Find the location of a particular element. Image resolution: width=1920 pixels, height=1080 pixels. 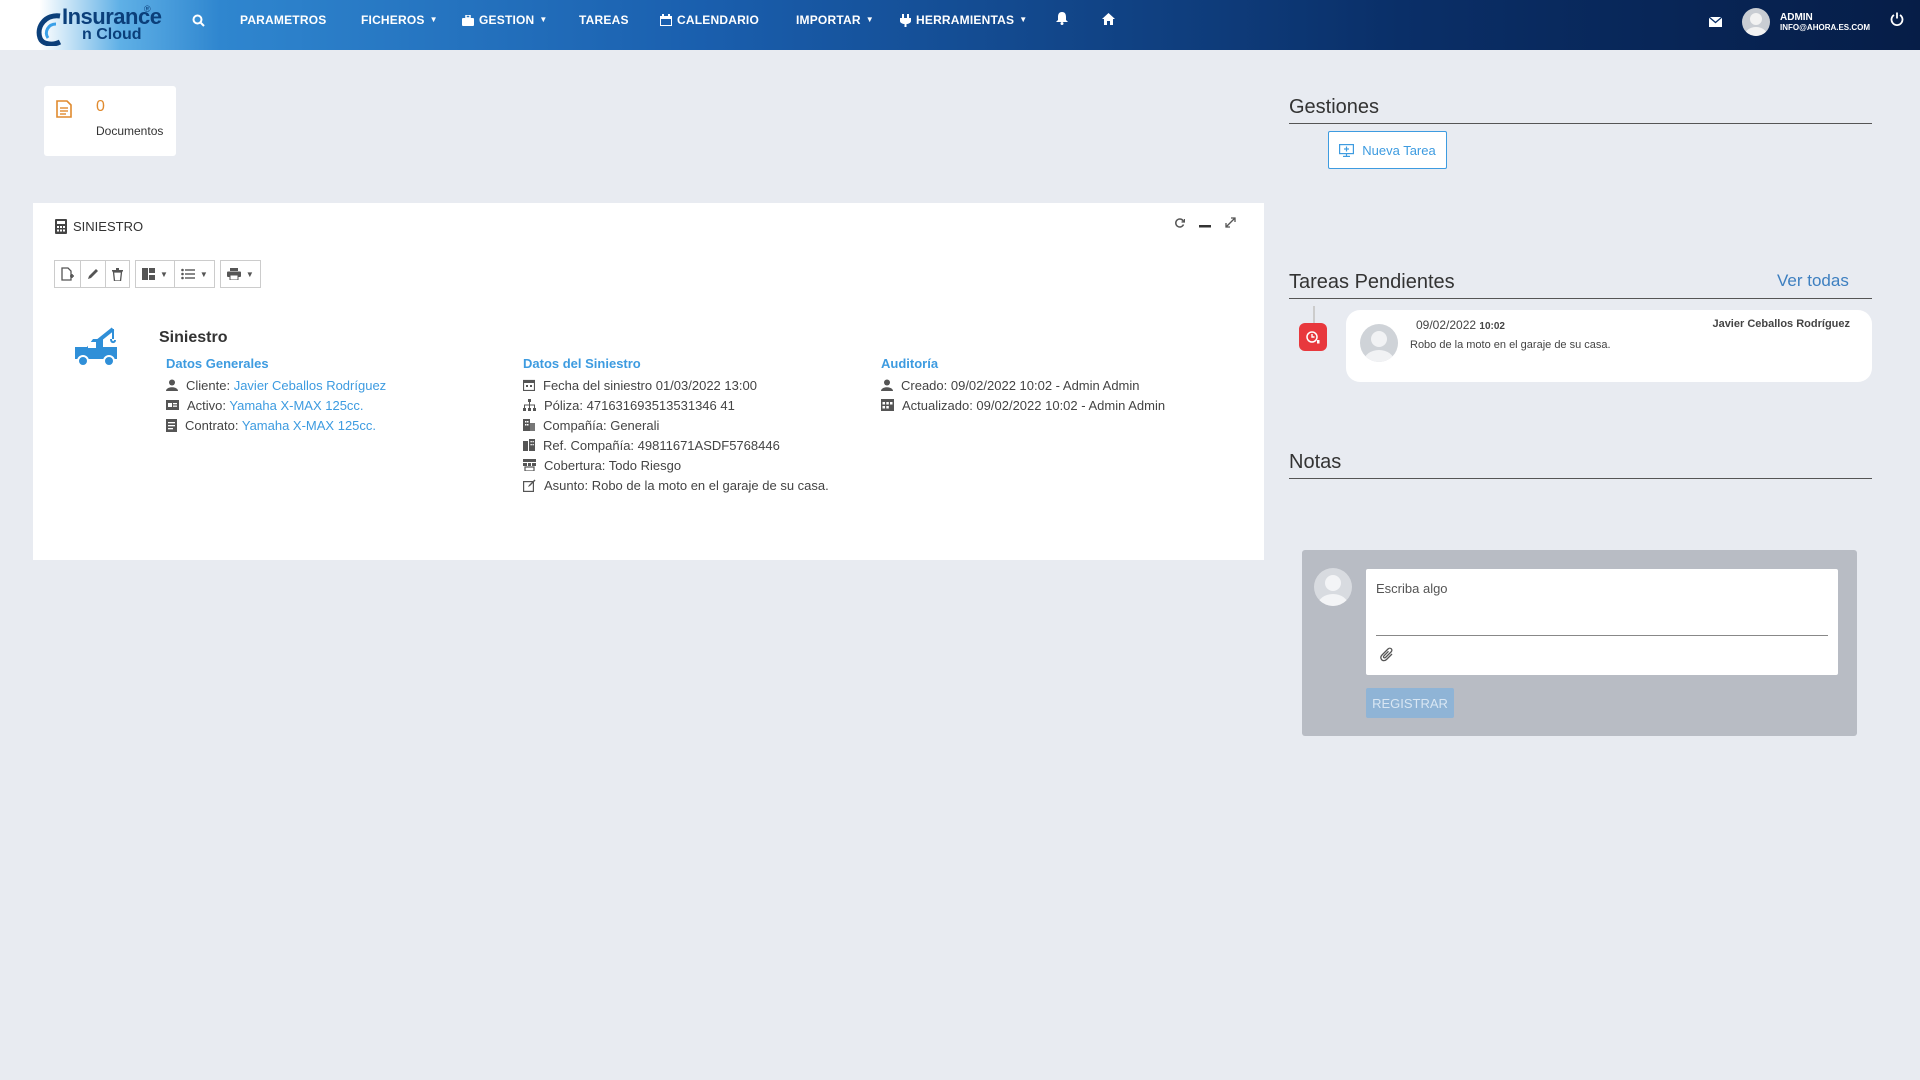

office-icon is located at coordinates (529, 445).